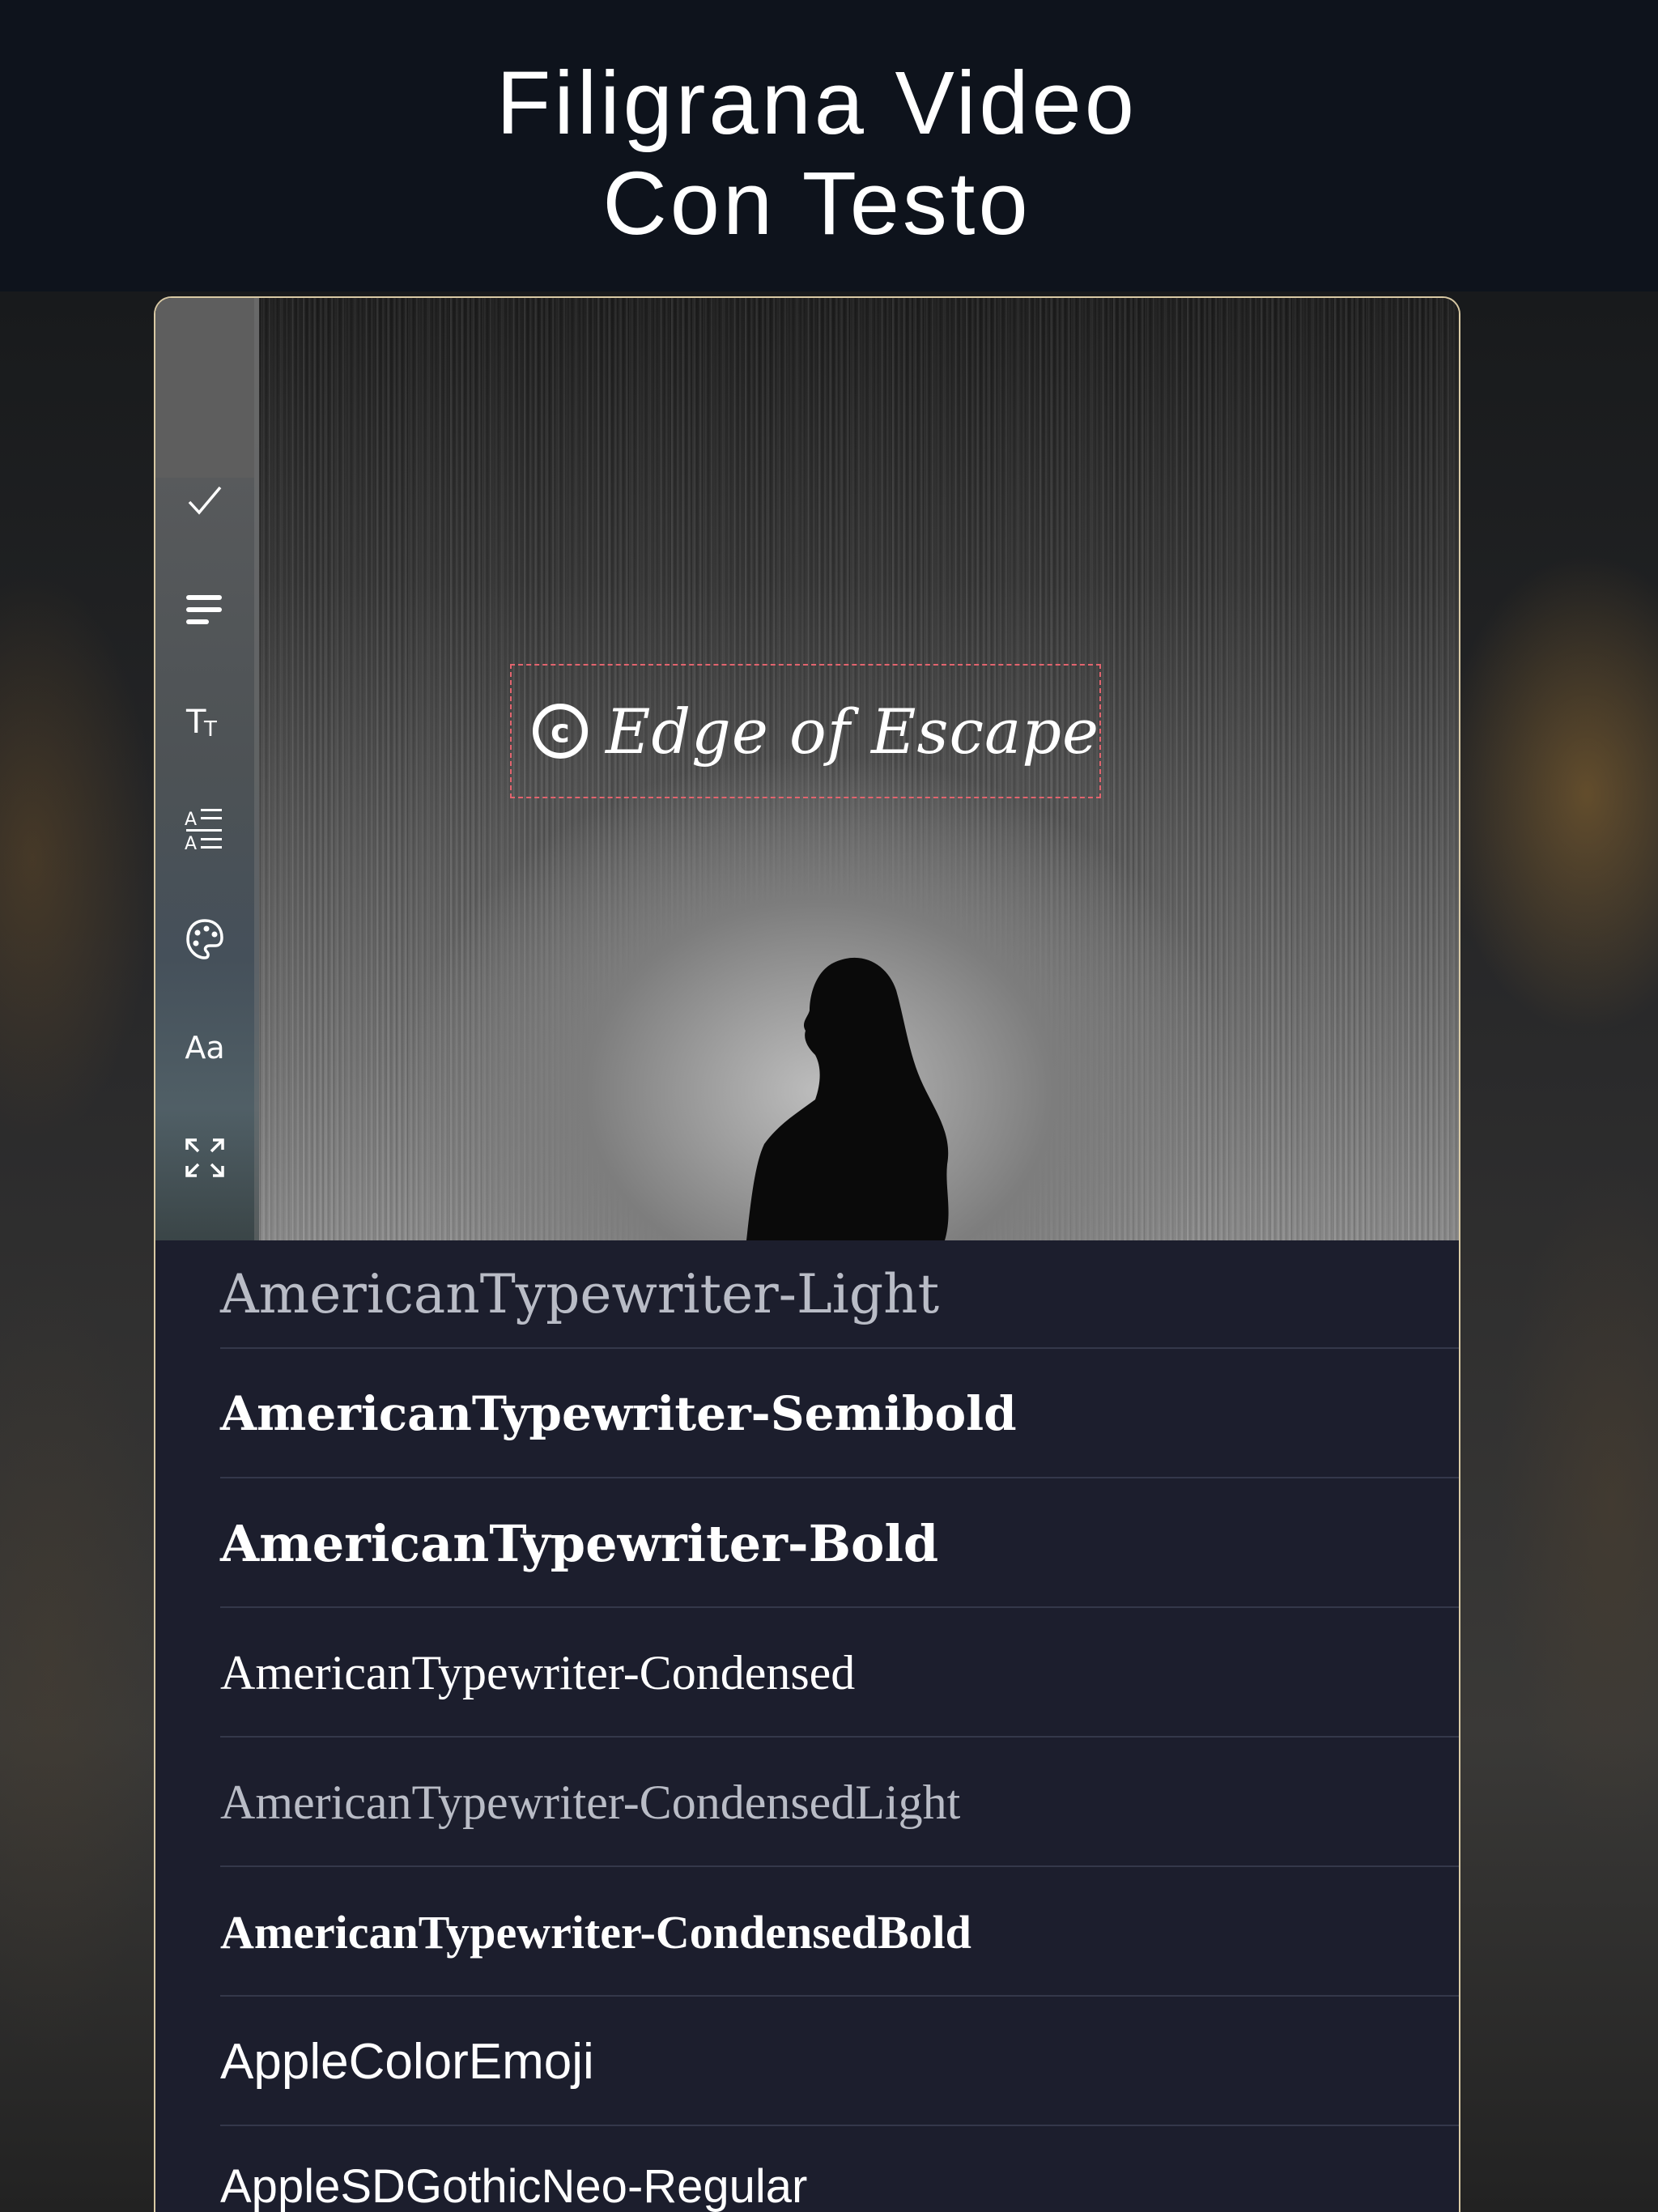  What do you see at coordinates (579, 1543) in the screenshot?
I see `font-item-label: AmericanTypewriter-Bold` at bounding box center [579, 1543].